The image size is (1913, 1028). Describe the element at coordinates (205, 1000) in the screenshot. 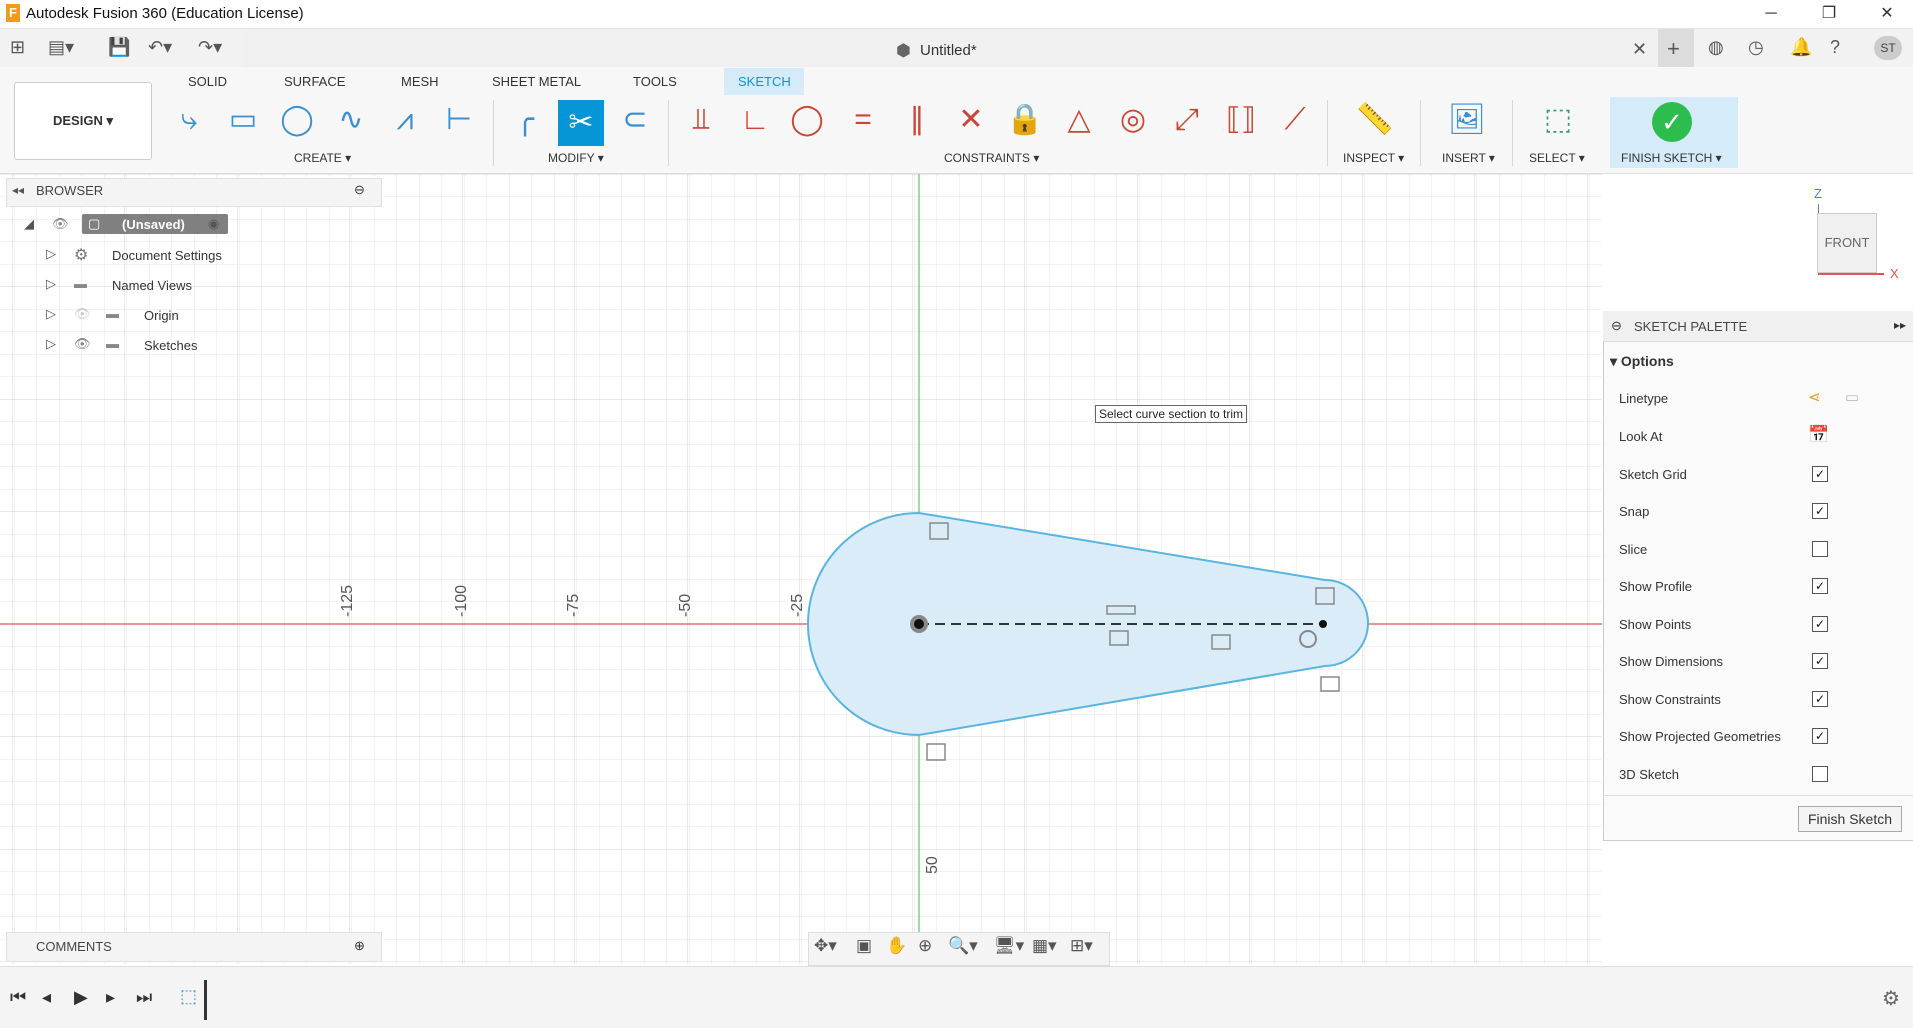

I see `timeline-marker` at that location.